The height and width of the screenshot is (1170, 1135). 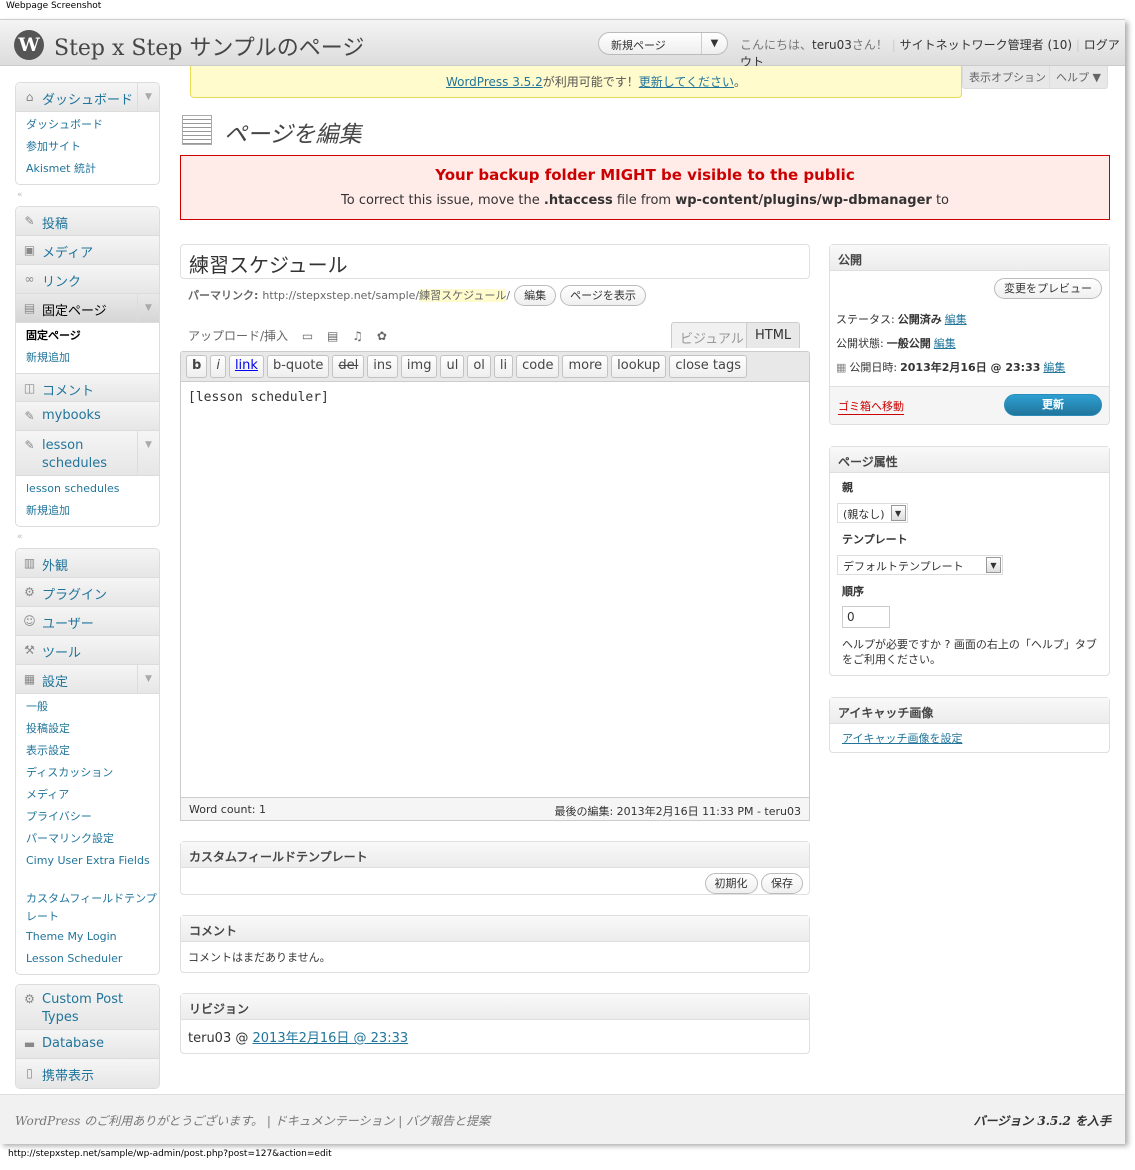 What do you see at coordinates (218, 366) in the screenshot?
I see `qt-italic-button: i` at bounding box center [218, 366].